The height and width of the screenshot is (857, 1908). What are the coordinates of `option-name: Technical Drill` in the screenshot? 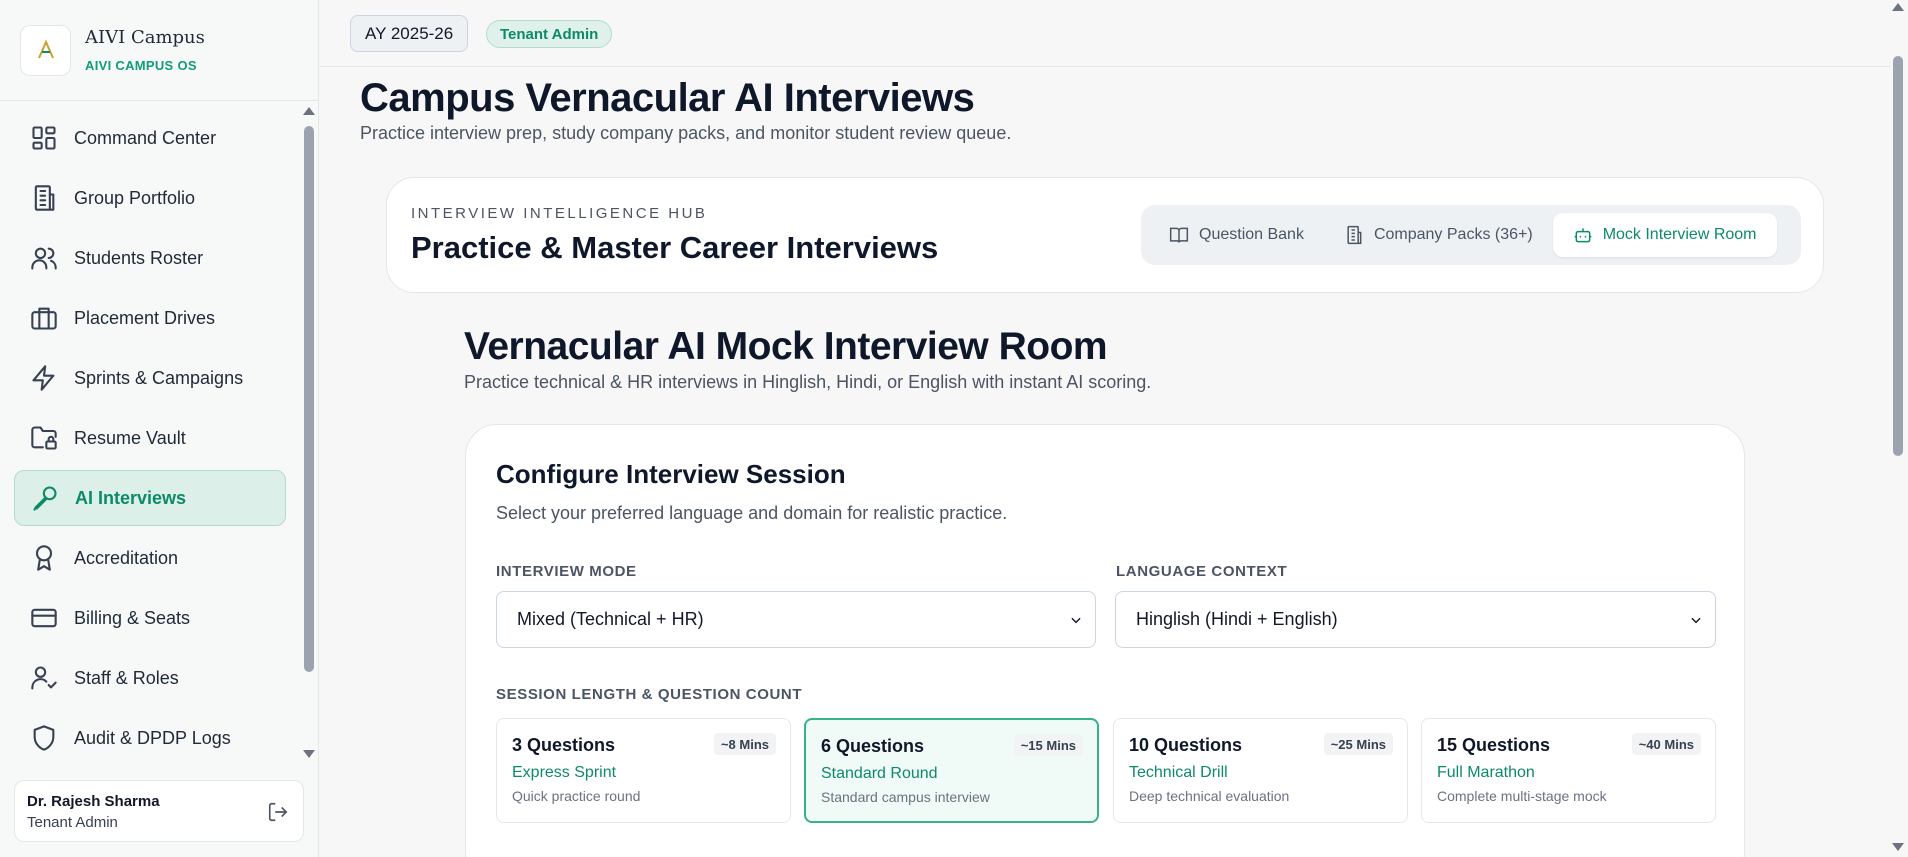 It's located at (1178, 772).